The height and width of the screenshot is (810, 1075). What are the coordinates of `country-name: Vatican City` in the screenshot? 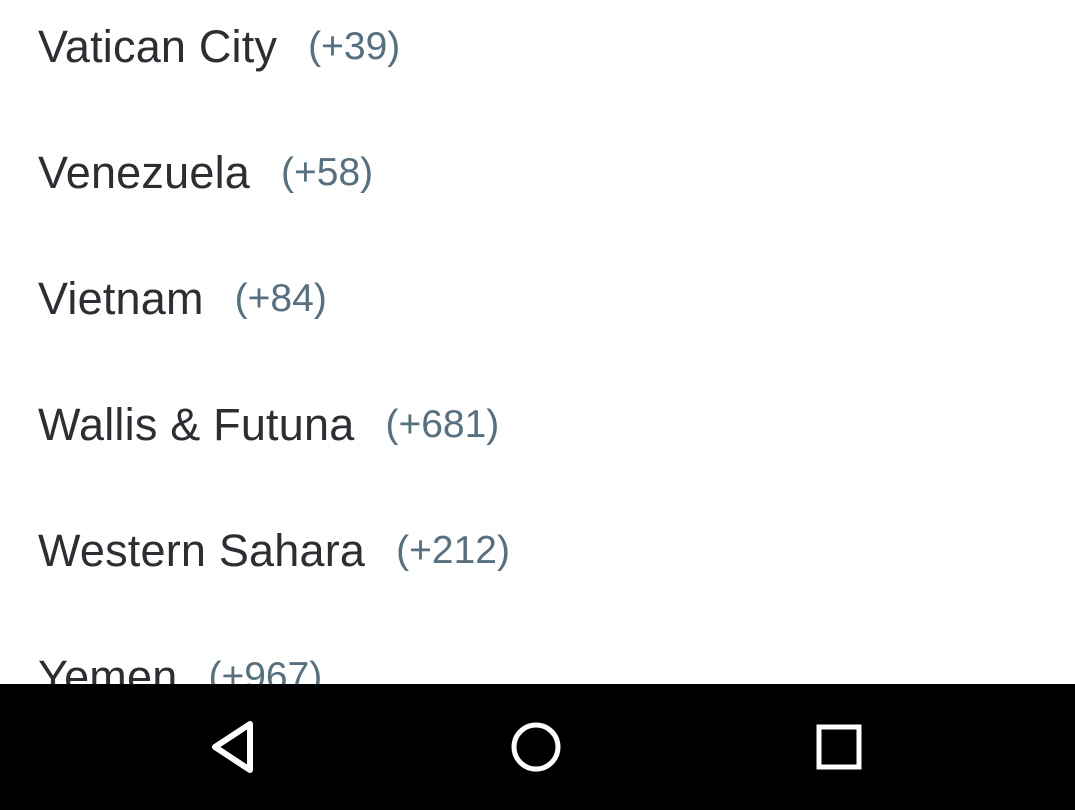 It's located at (158, 46).